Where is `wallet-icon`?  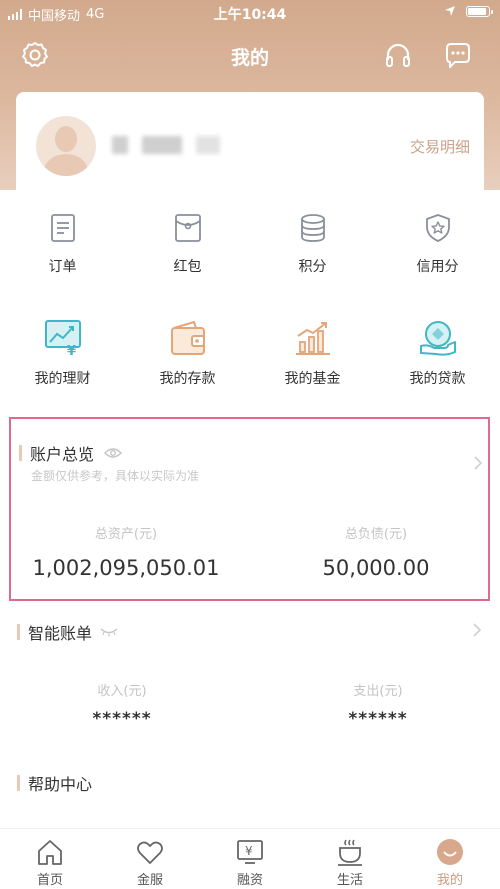
wallet-icon is located at coordinates (187, 337).